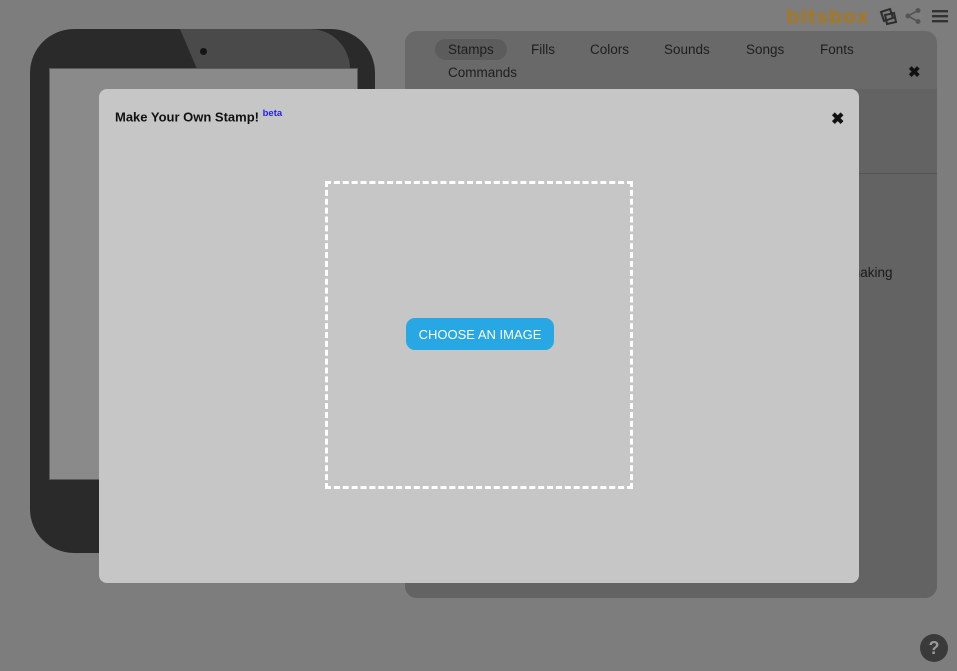  What do you see at coordinates (609, 49) in the screenshot?
I see `tab-colors: Colors` at bounding box center [609, 49].